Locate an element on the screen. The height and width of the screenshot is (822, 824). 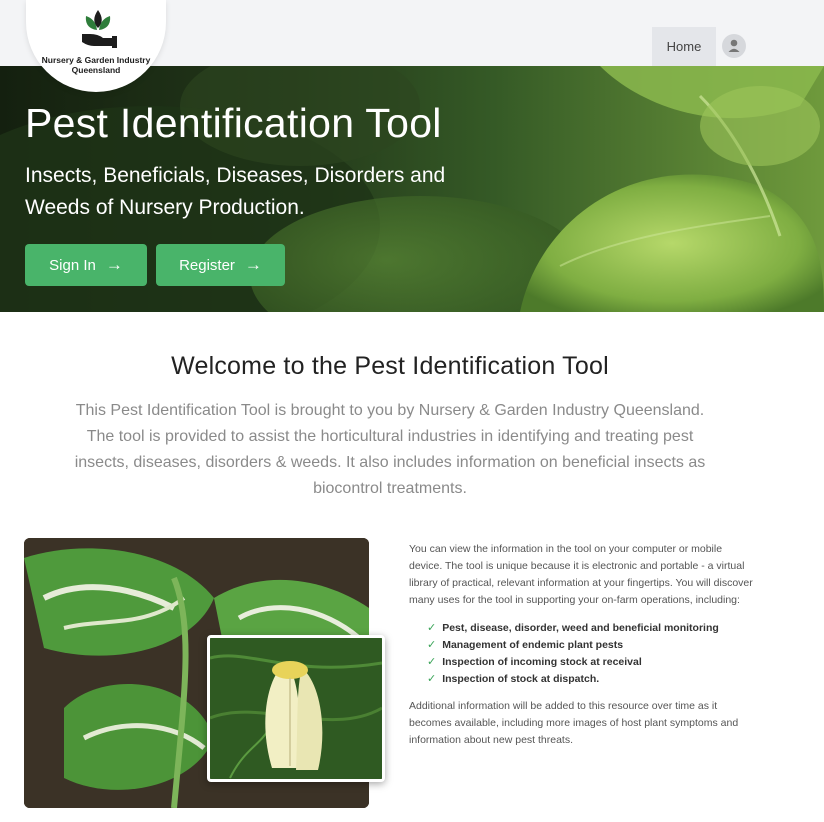
sign-in-button: Sign In → is located at coordinates (86, 265).